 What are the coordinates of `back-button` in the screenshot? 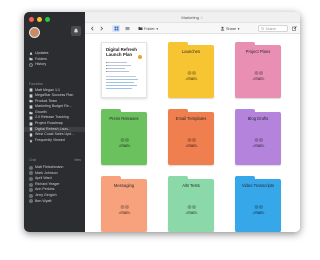 It's located at (92, 28).